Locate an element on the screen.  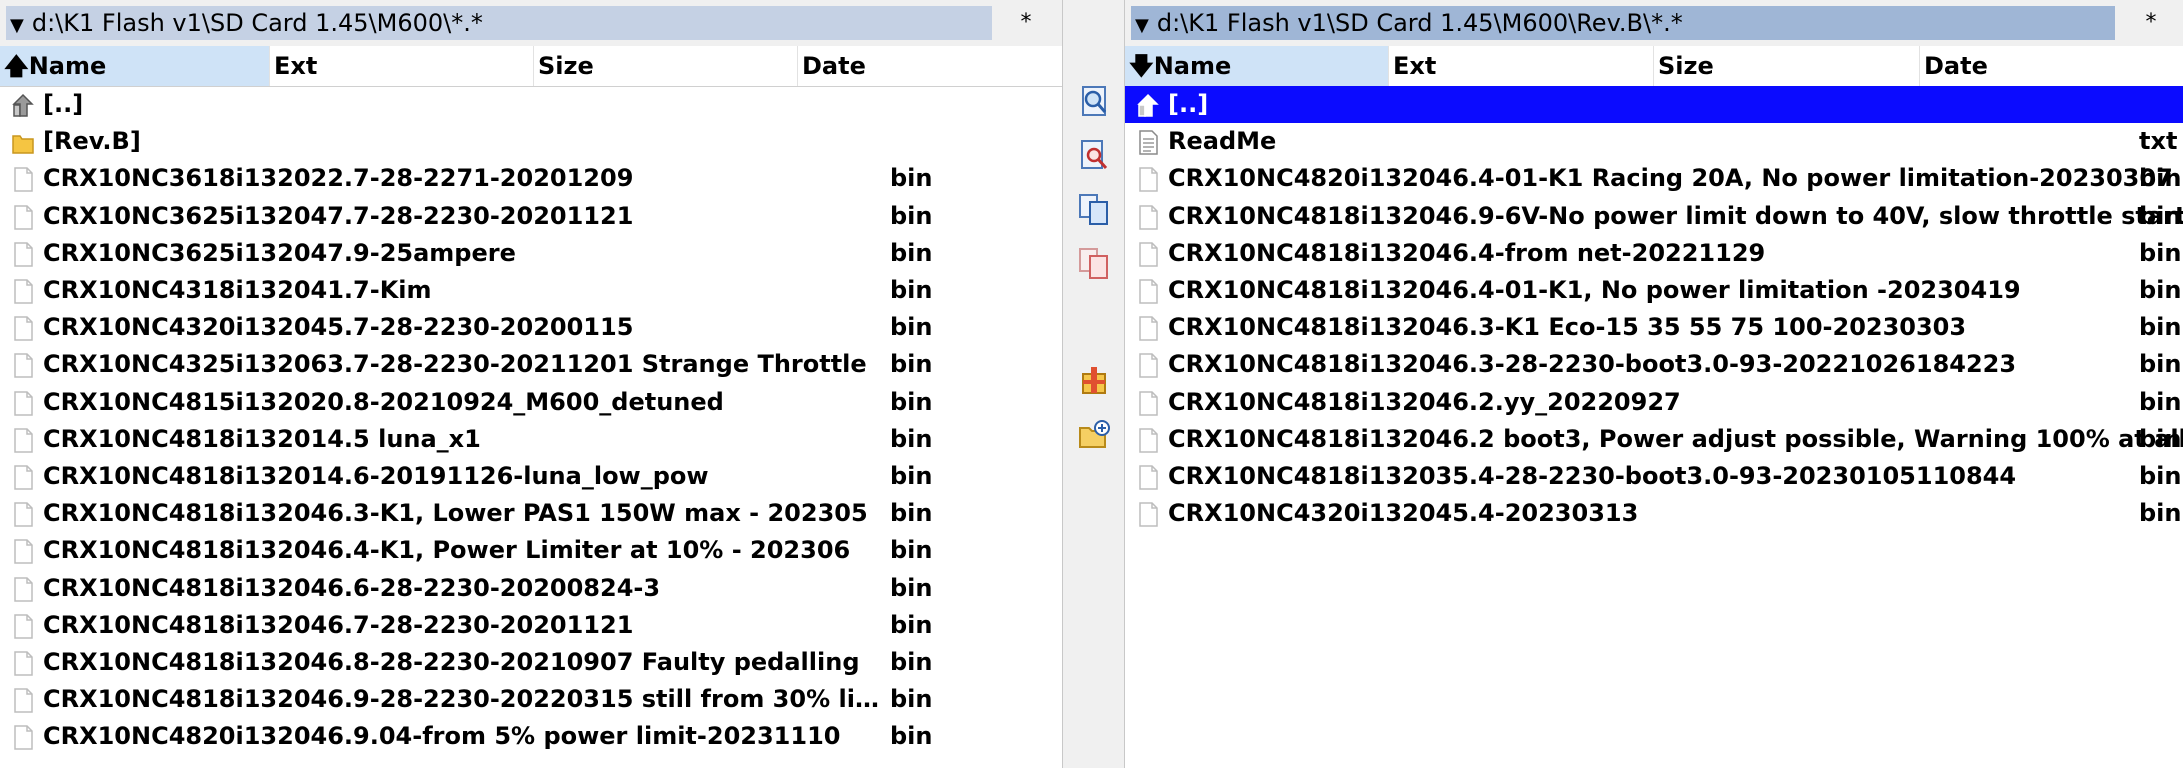
edit-icon is located at coordinates (1094, 155).